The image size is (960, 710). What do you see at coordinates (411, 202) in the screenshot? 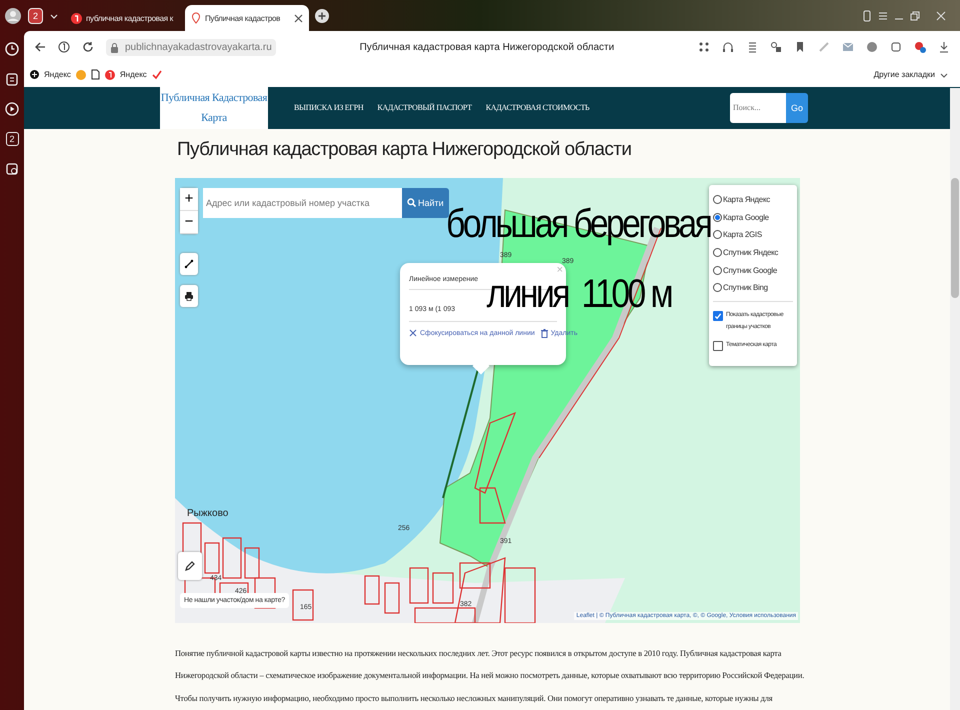
I see `search-icon` at bounding box center [411, 202].